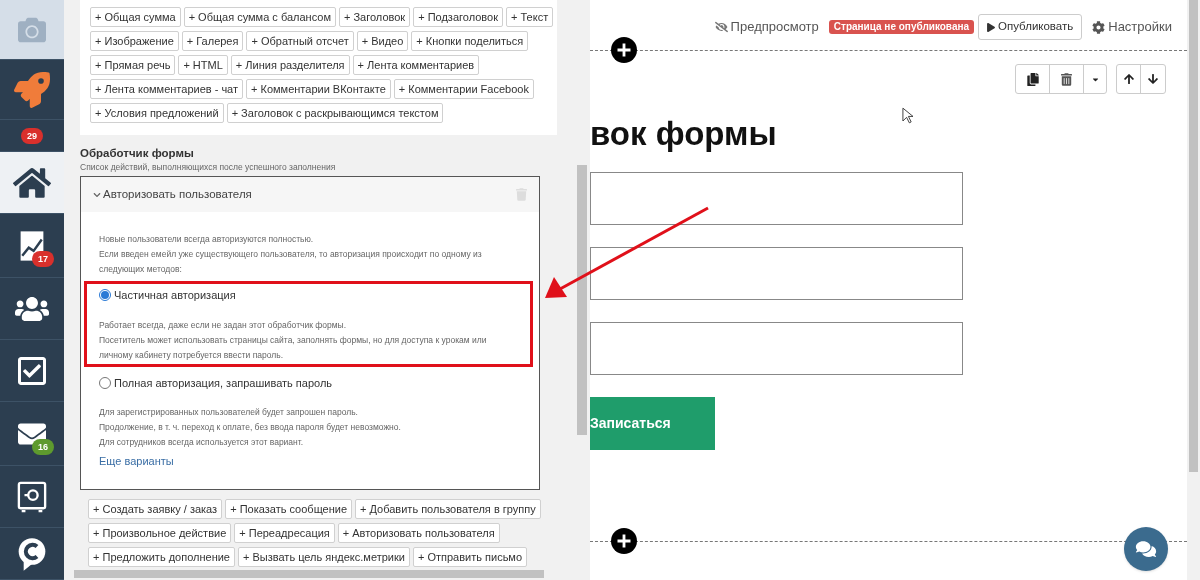 The image size is (1200, 580). What do you see at coordinates (1132, 27) in the screenshot?
I see `settings-button: Настройки` at bounding box center [1132, 27].